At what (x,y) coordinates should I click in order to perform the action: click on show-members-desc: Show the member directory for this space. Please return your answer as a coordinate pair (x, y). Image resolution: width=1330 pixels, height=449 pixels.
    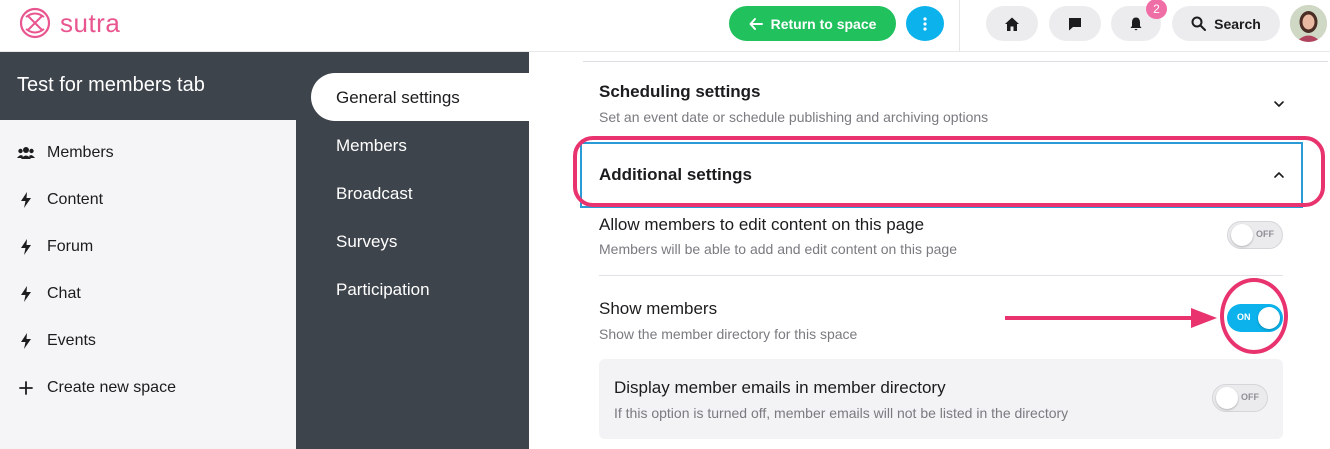
    Looking at the image, I should click on (728, 334).